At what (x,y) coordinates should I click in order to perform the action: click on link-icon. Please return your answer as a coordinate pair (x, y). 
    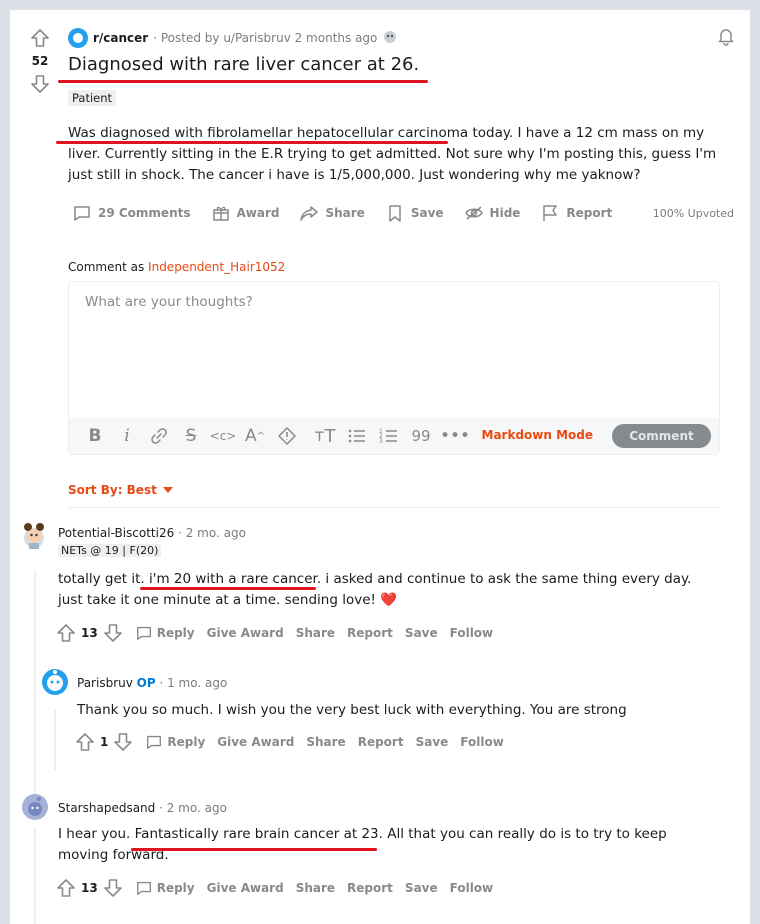
    Looking at the image, I should click on (159, 436).